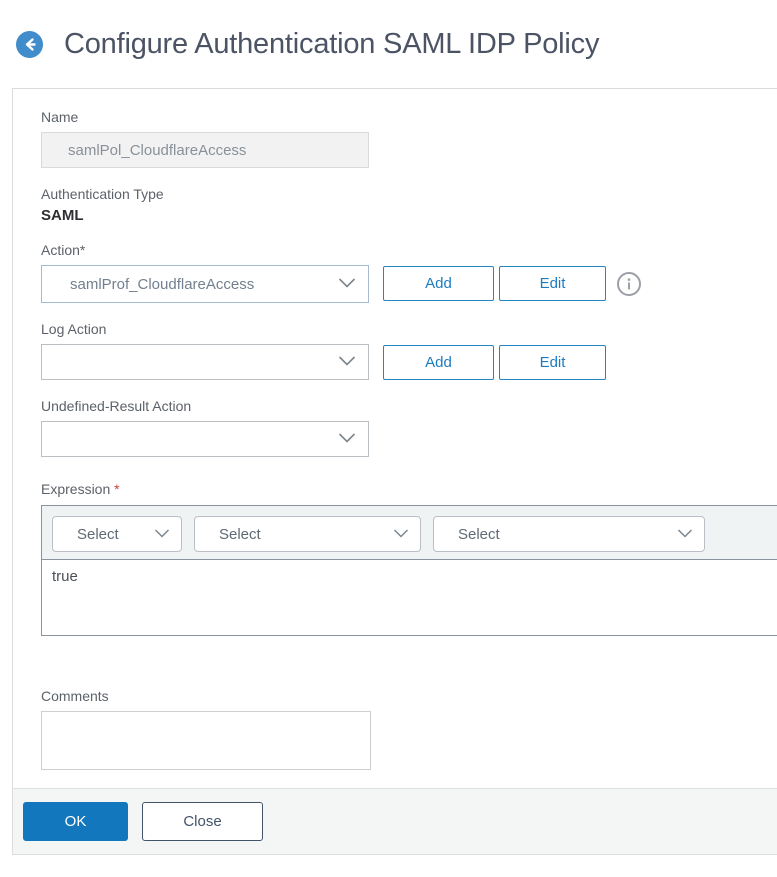 This screenshot has width=777, height=877. I want to click on arrow-left-icon, so click(29, 44).